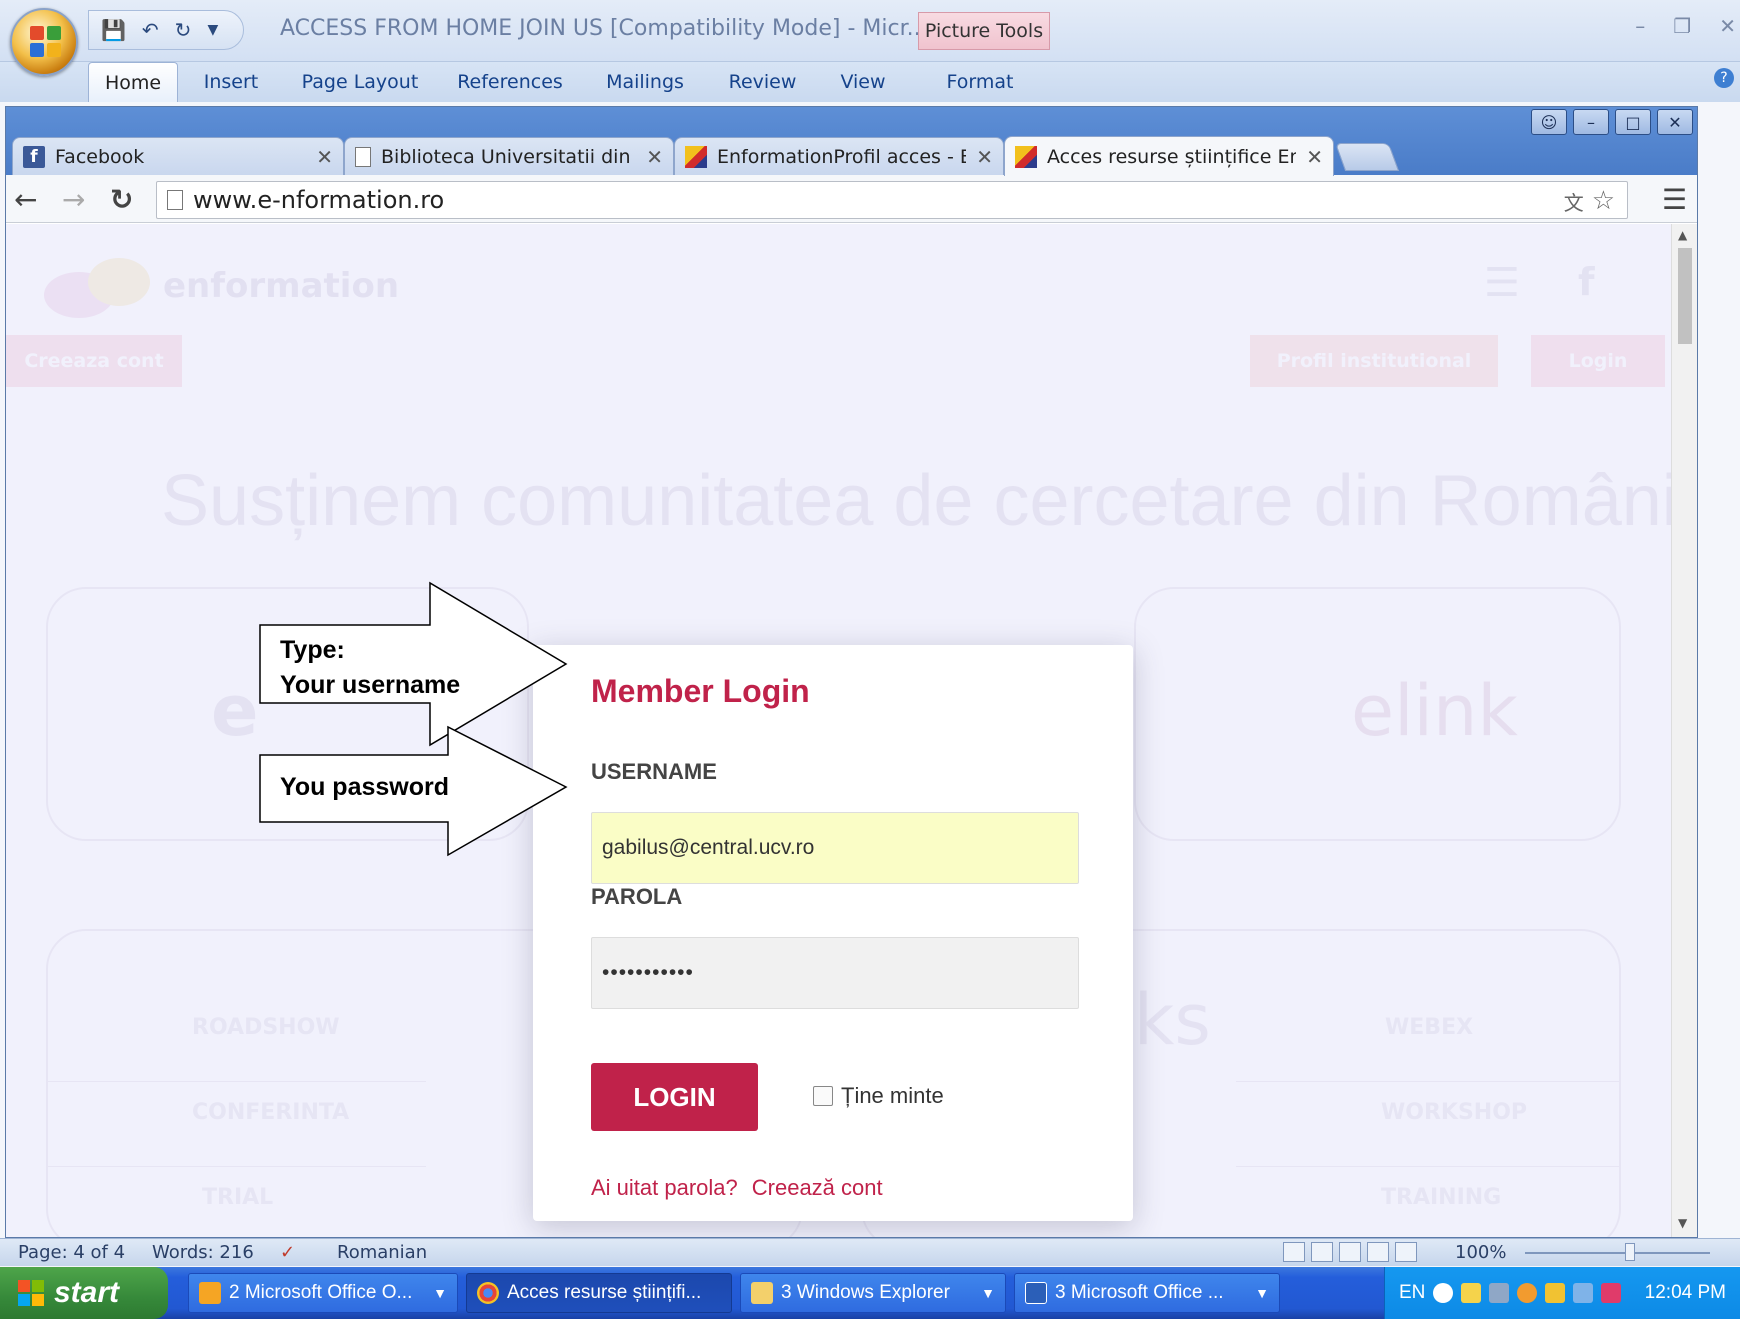  I want to click on zoom-level: 100%, so click(1480, 1252).